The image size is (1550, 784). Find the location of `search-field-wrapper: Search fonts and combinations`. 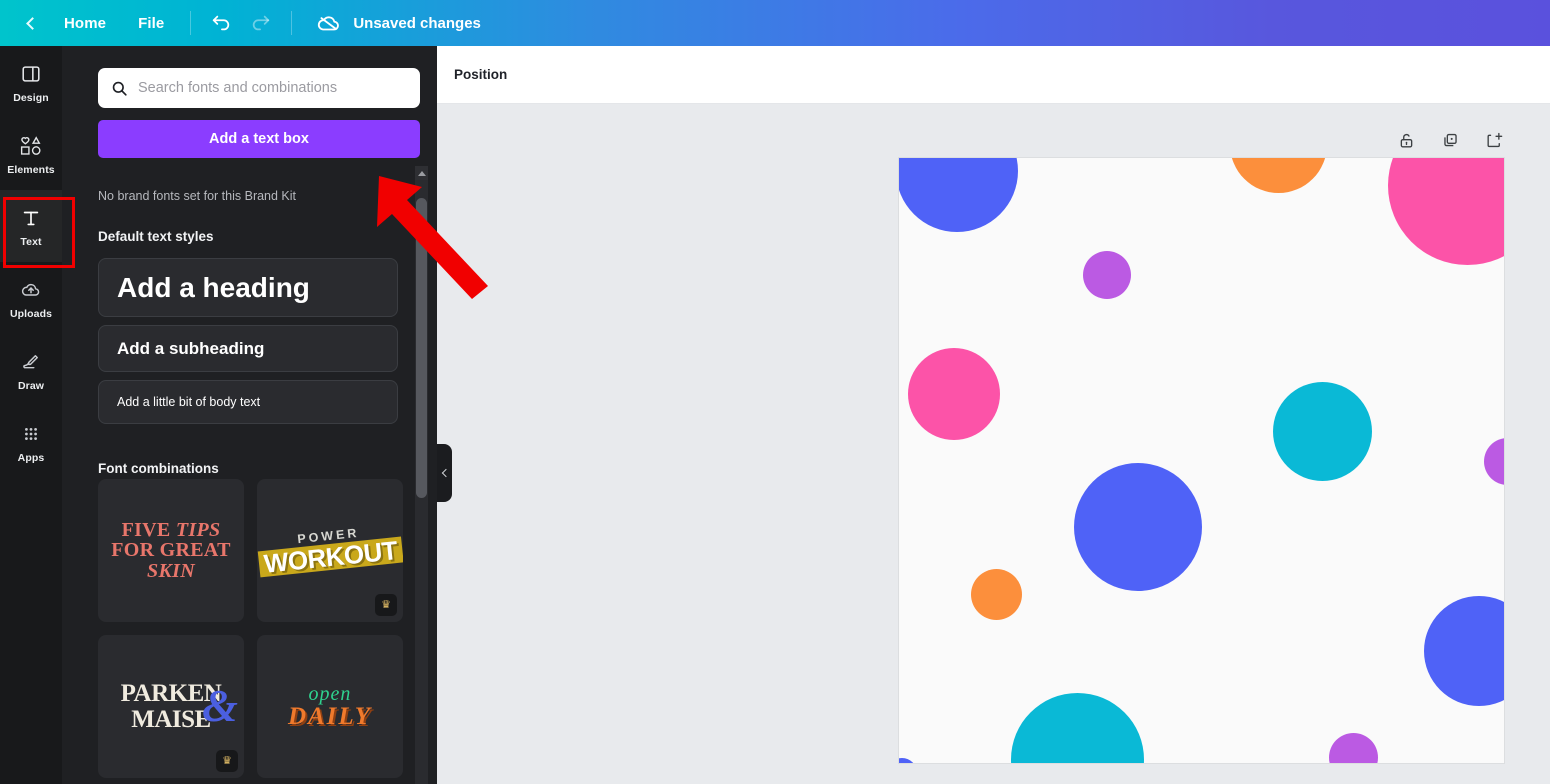

search-field-wrapper: Search fonts and combinations is located at coordinates (259, 88).